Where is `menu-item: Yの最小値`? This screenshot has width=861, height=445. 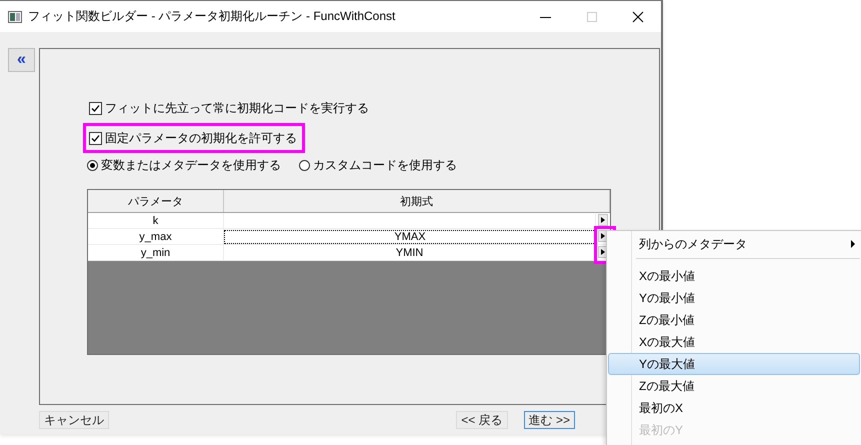 menu-item: Yの最小値 is located at coordinates (734, 298).